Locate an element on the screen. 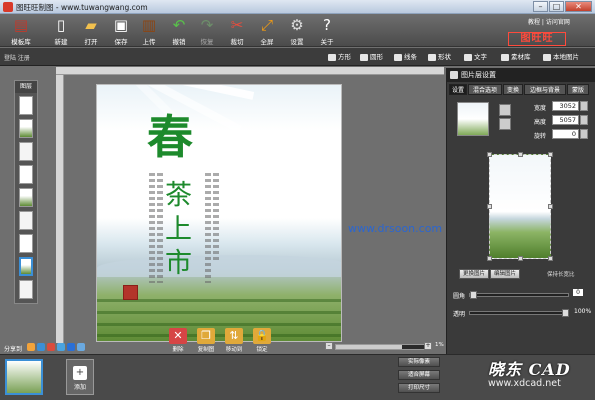 The height and width of the screenshot is (400, 595). width-spinner is located at coordinates (584, 106).